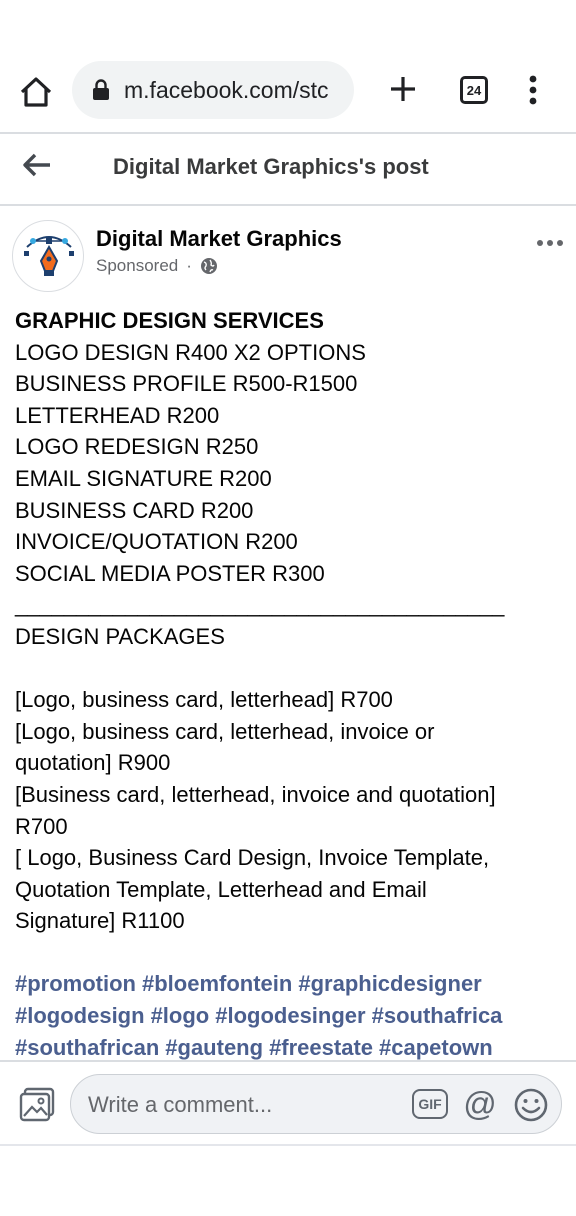 This screenshot has width=576, height=1216. I want to click on post-text-line: BUSINESS PROFILE R500-R1500, so click(186, 384).